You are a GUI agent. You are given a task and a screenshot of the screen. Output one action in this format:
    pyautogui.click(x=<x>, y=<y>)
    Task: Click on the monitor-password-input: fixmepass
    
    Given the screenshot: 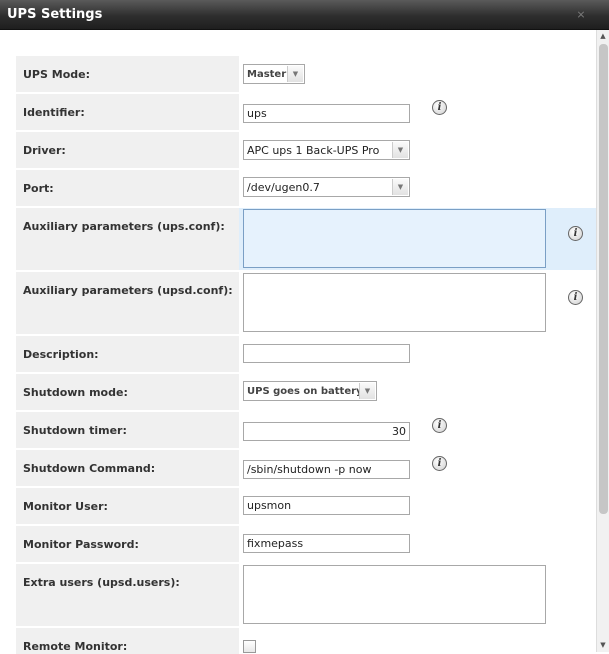 What is the action you would take?
    pyautogui.click(x=326, y=543)
    